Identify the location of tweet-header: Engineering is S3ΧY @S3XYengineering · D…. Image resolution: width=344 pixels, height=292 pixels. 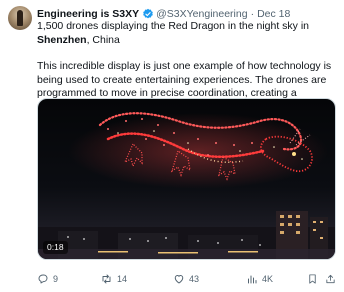
(188, 14).